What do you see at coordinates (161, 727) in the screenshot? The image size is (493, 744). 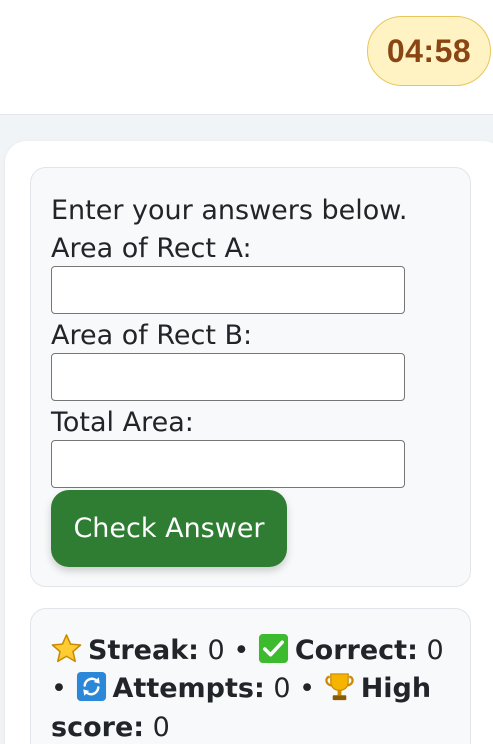 I see `high-score-value: 0` at bounding box center [161, 727].